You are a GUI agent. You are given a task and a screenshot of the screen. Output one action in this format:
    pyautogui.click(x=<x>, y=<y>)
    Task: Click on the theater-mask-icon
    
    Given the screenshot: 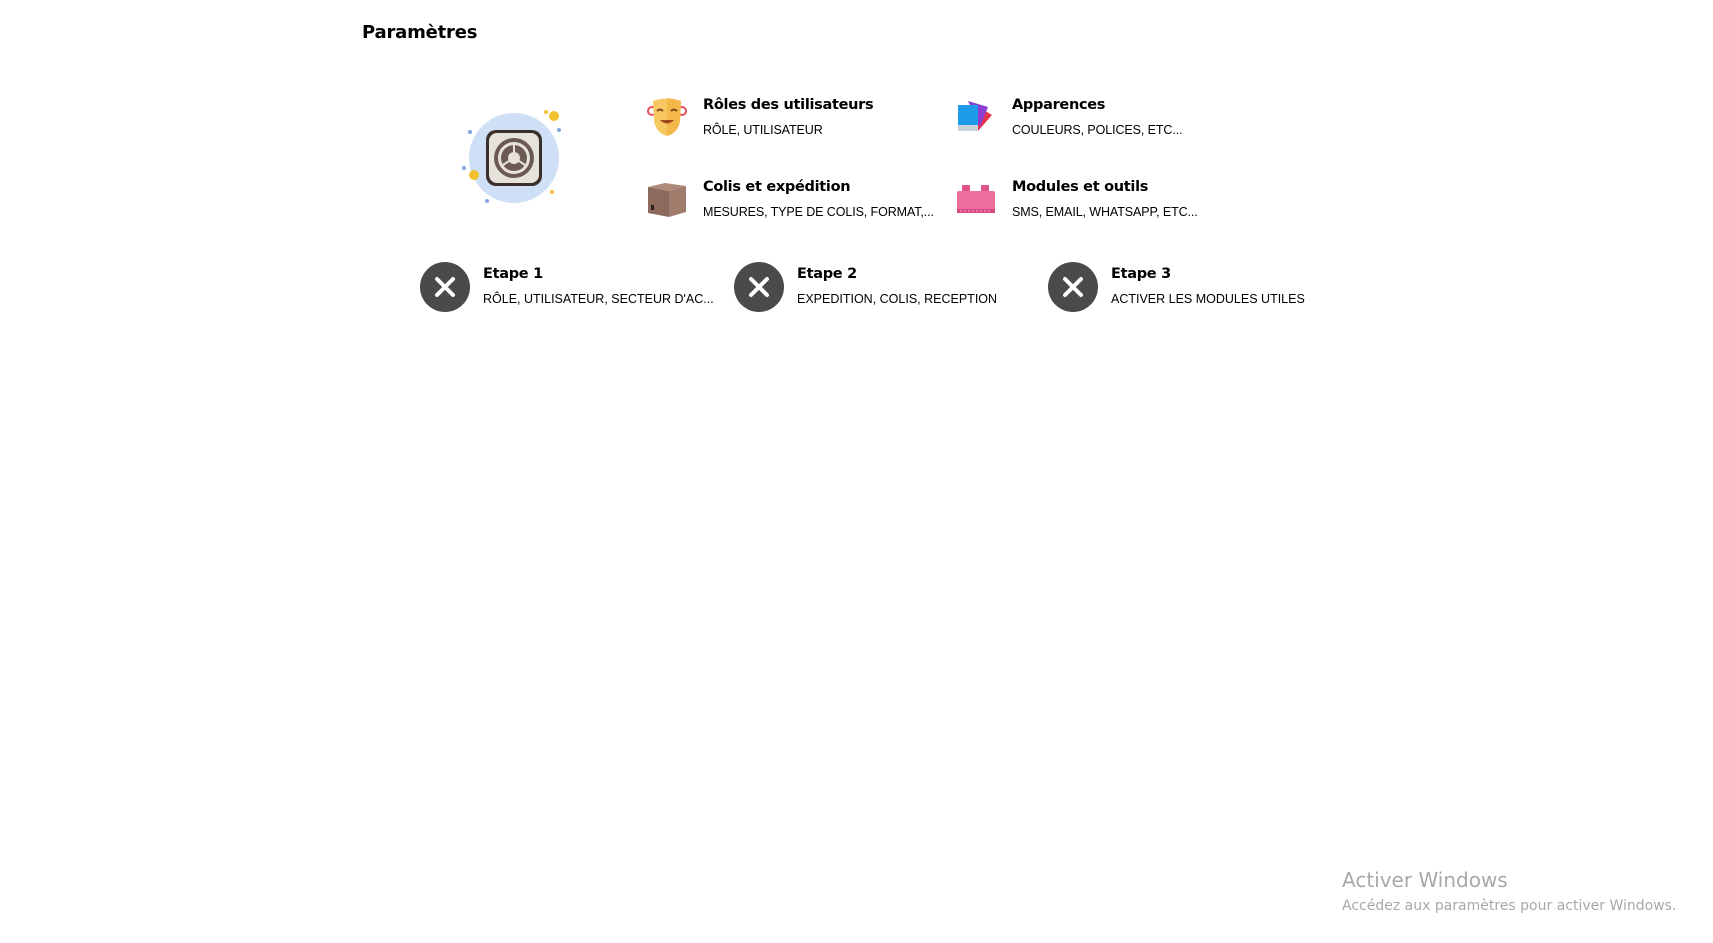 What is the action you would take?
    pyautogui.click(x=667, y=117)
    